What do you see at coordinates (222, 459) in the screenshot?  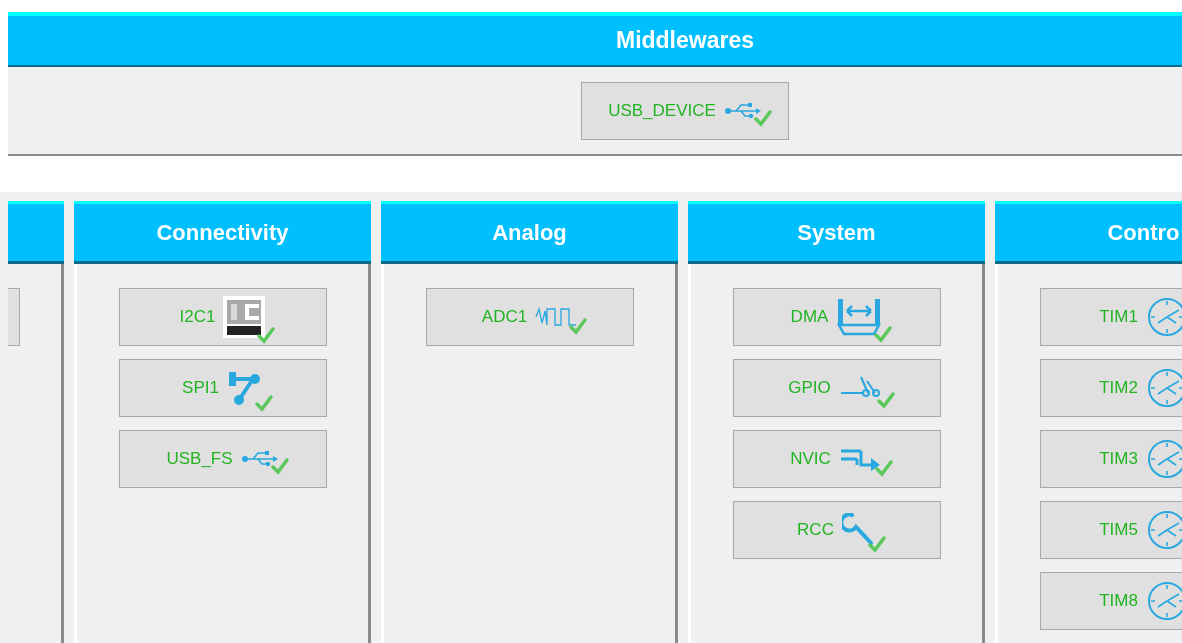 I see `peripheral-button: USB_FS` at bounding box center [222, 459].